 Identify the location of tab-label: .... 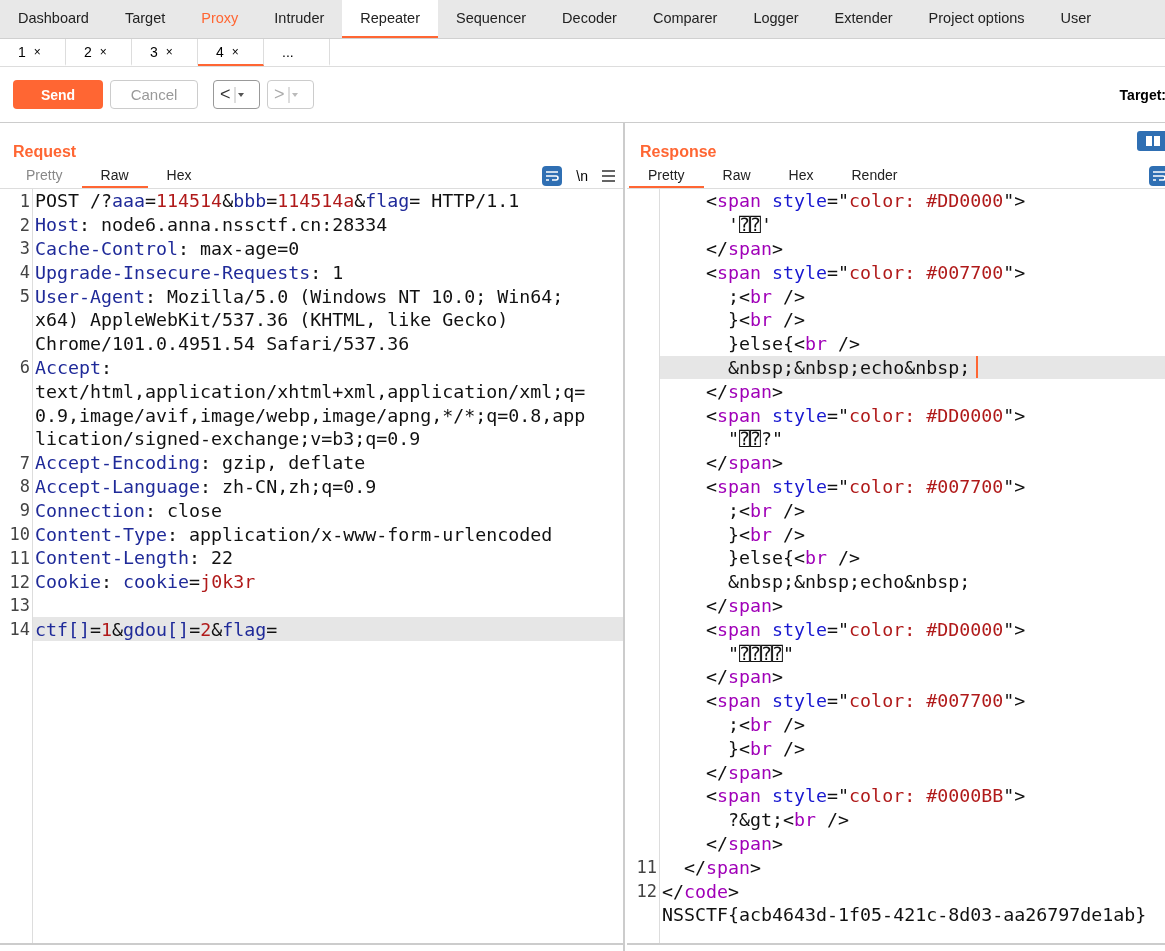
(288, 51).